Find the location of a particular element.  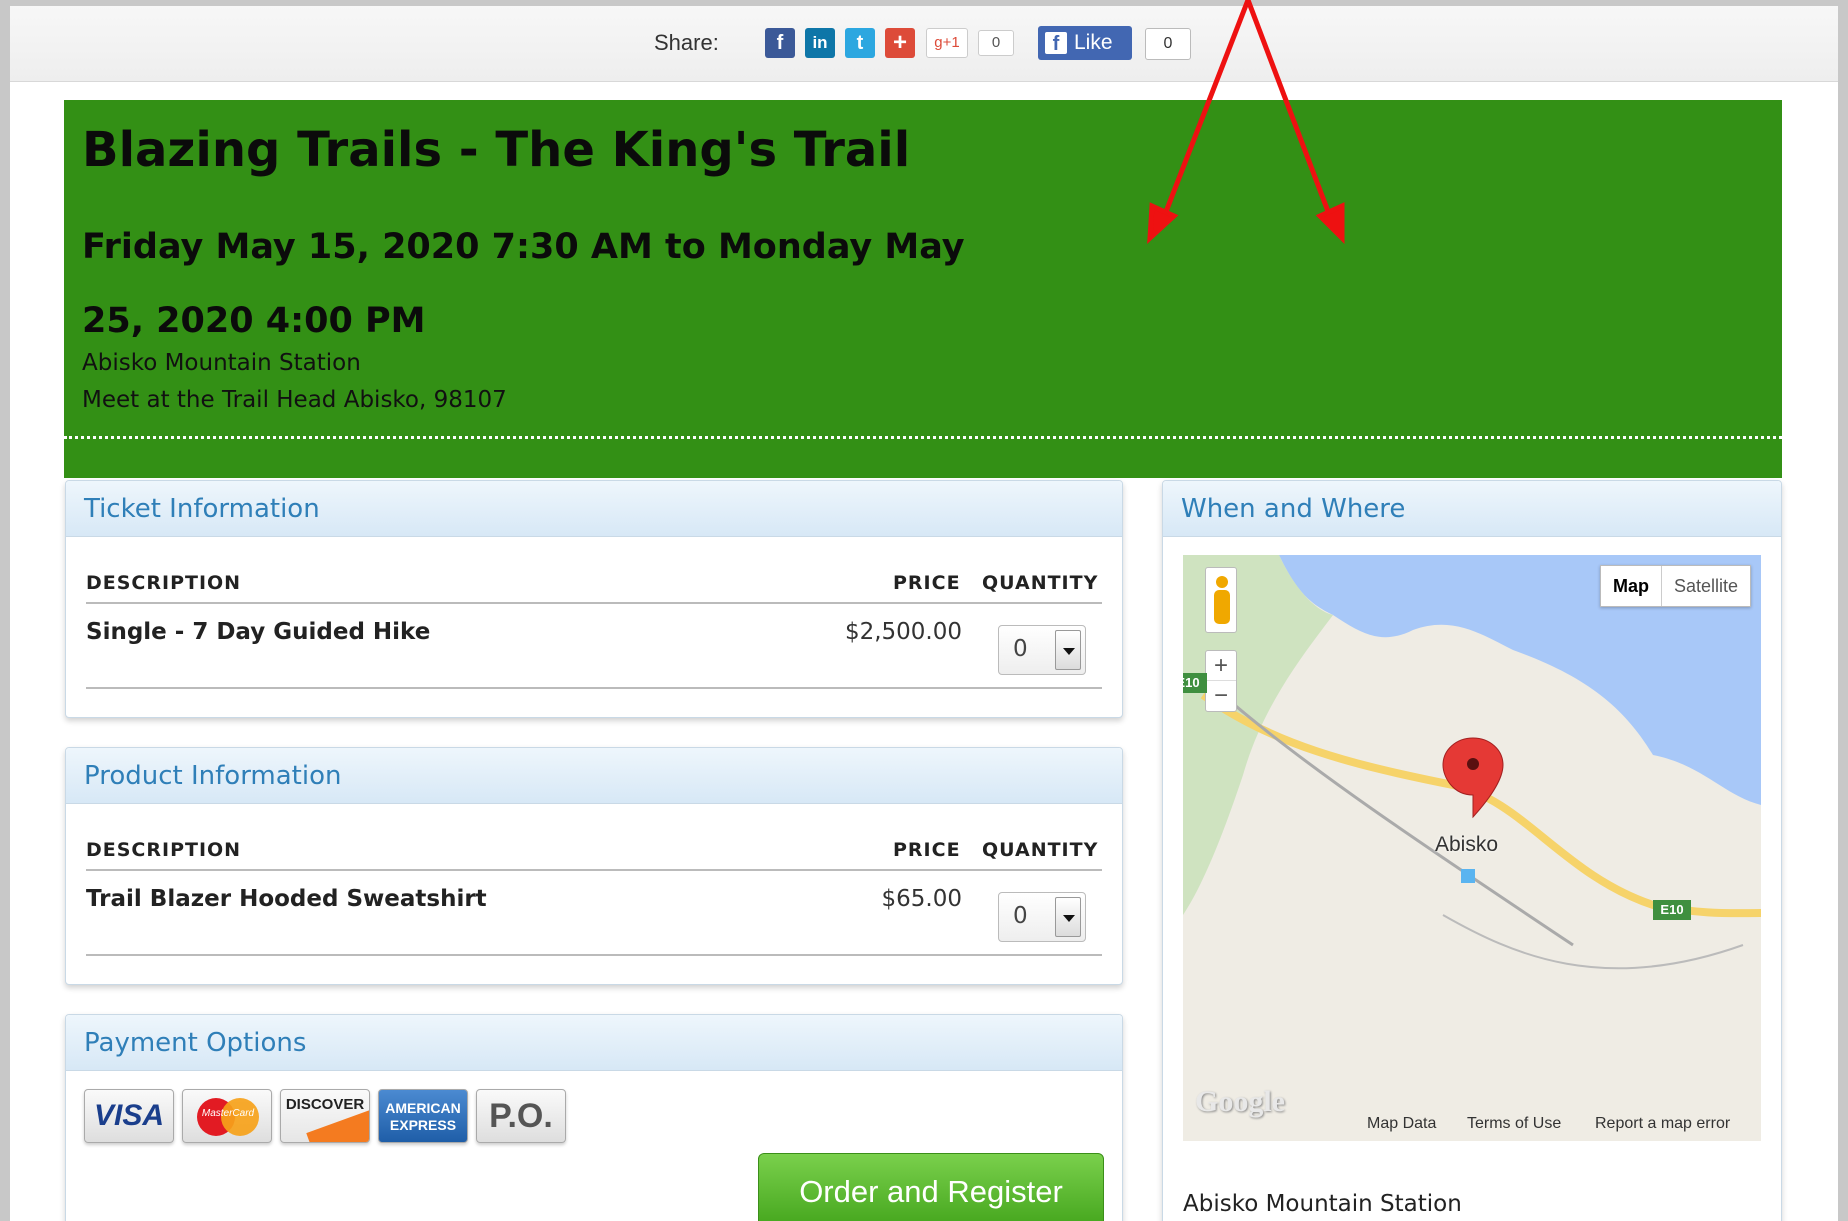

arrowhead-left is located at coordinates (1163, 223).